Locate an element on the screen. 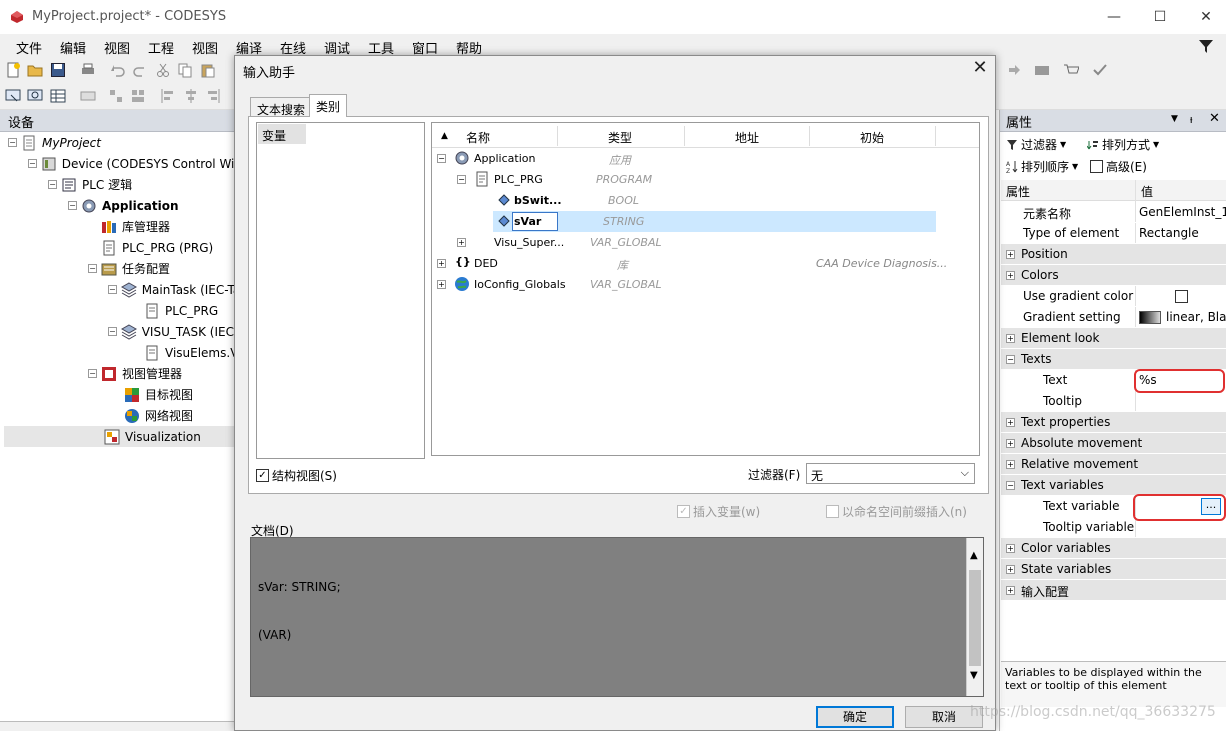 This screenshot has height=731, width=1226. prop-row-element-name: 元素名称 GenElemInst_1 is located at coordinates (1113, 212).